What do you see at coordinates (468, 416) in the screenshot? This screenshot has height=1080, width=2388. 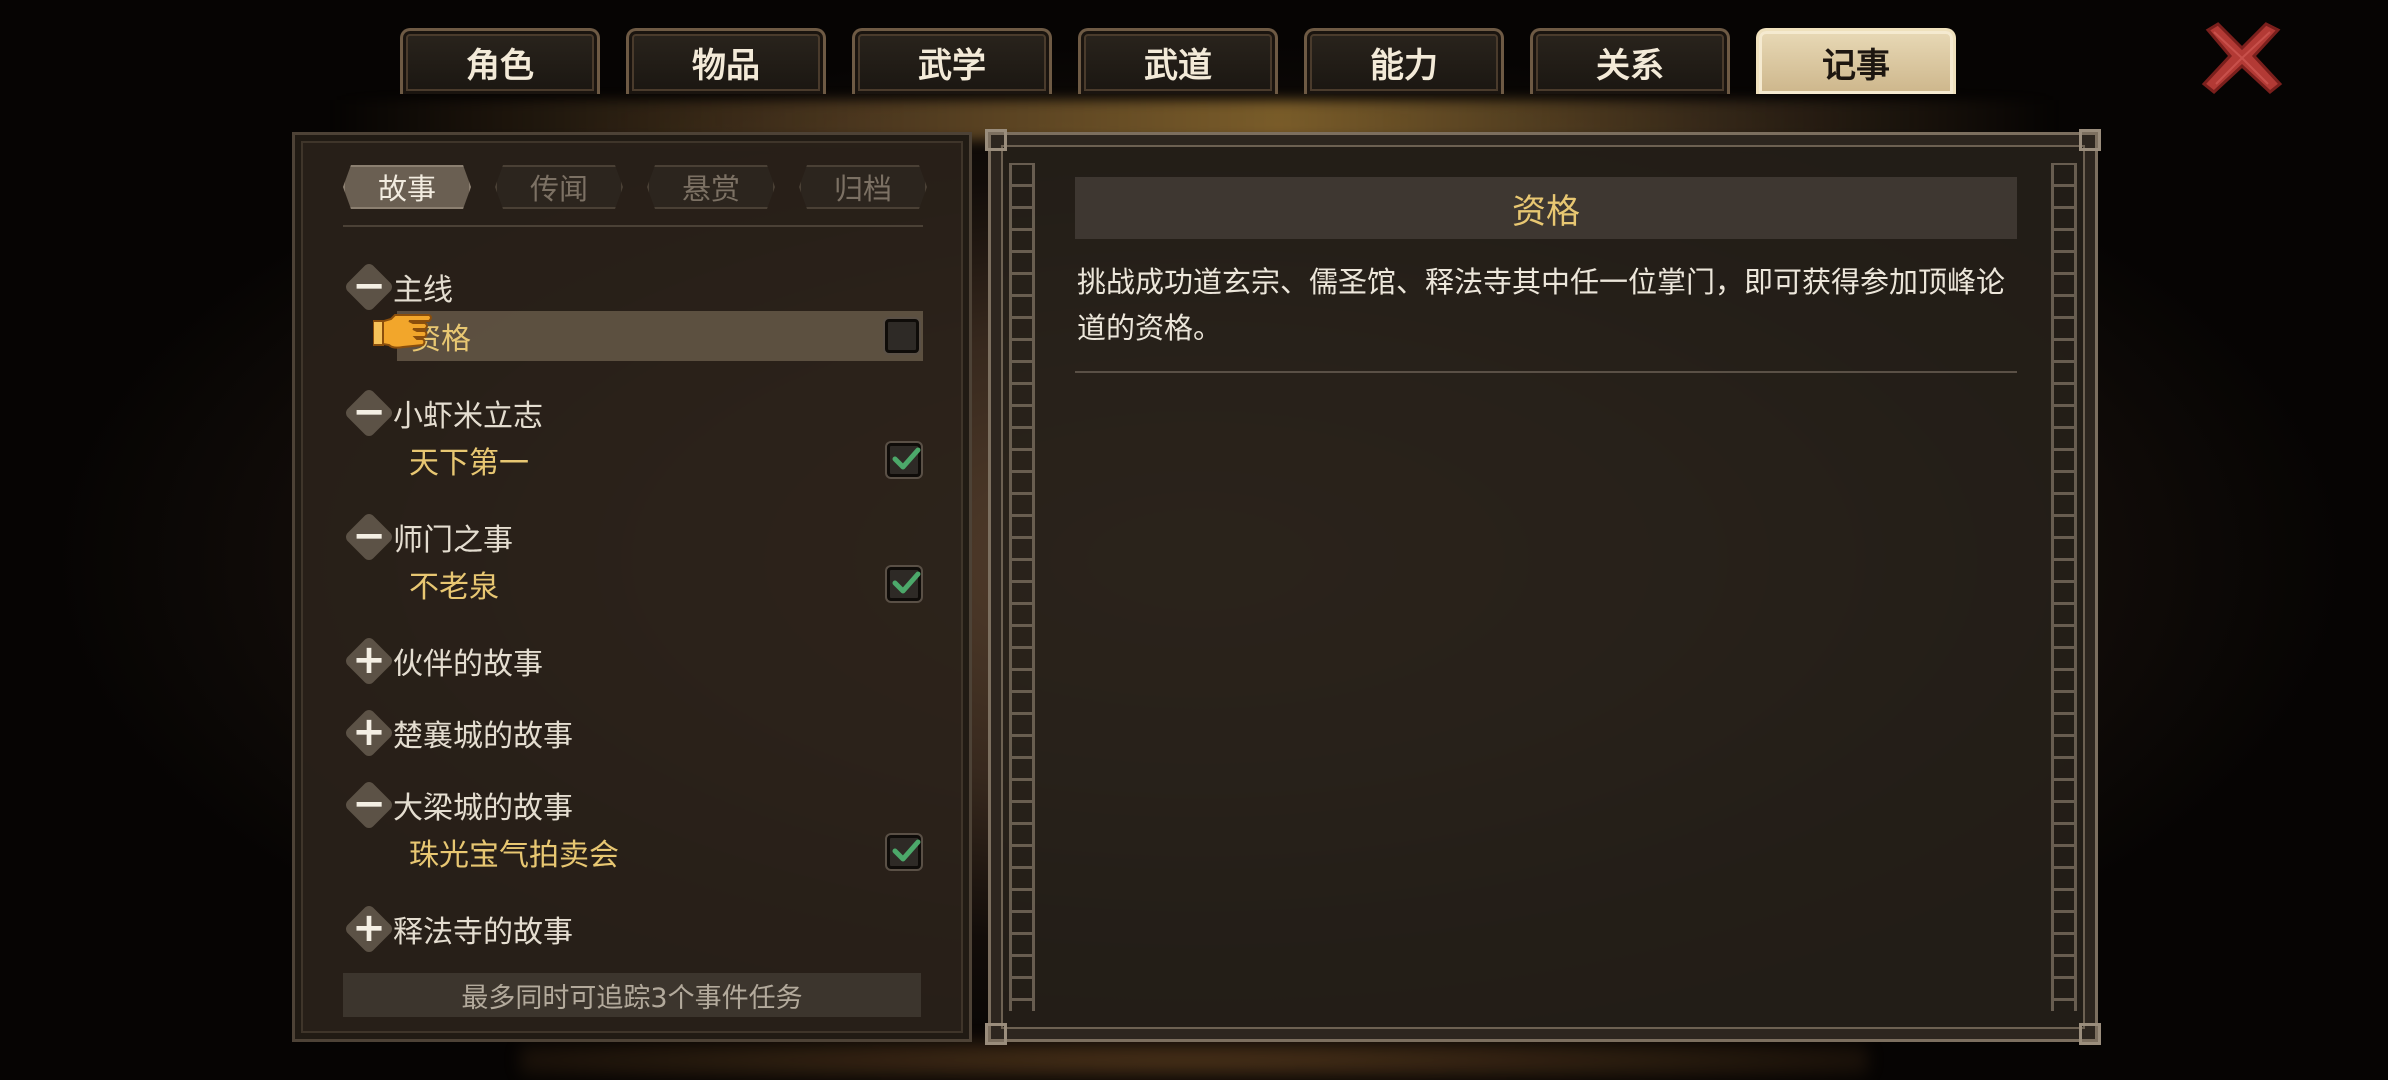 I see `category-label: 小虾米立志` at bounding box center [468, 416].